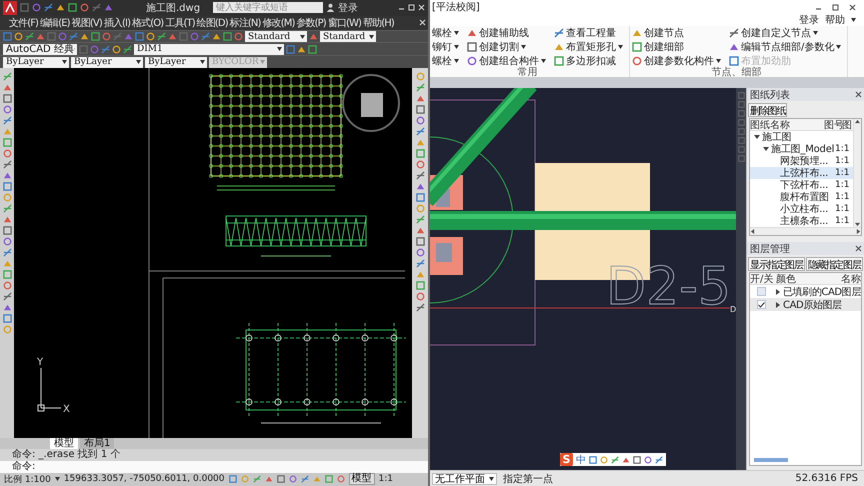  Describe the element at coordinates (245, 23) in the screenshot. I see `menu-item: 标注(N)` at that location.